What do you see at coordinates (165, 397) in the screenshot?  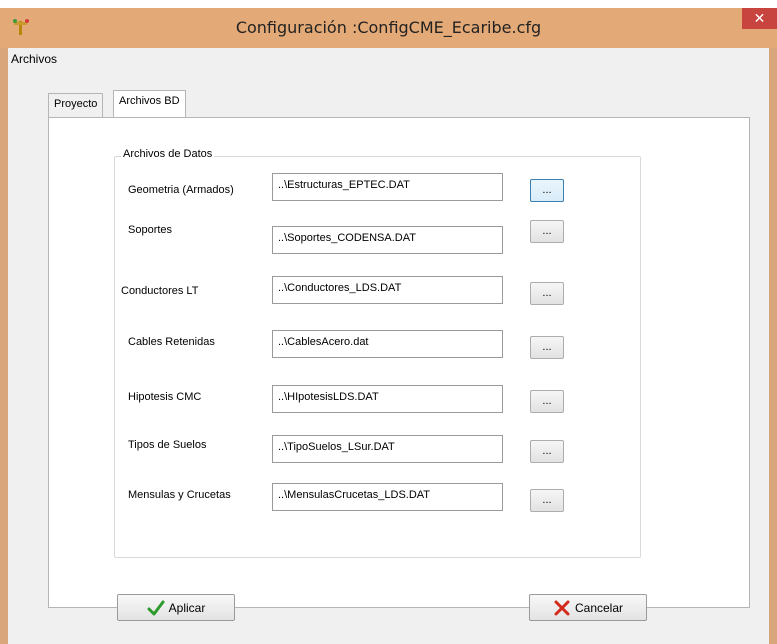 I see `hipotesis-label: Hipotesis CMC` at bounding box center [165, 397].